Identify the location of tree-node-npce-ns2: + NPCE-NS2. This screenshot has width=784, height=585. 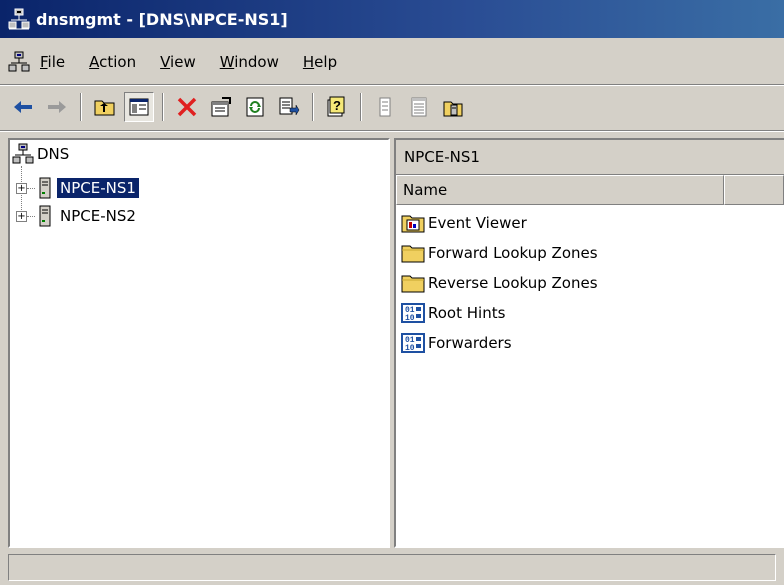
(77, 216).